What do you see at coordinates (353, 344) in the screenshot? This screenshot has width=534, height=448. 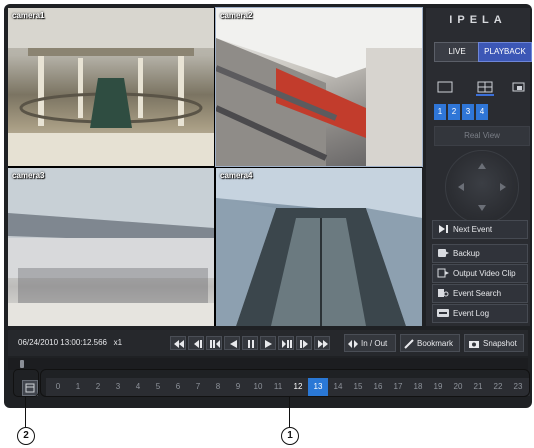 I see `in-out-icon` at bounding box center [353, 344].